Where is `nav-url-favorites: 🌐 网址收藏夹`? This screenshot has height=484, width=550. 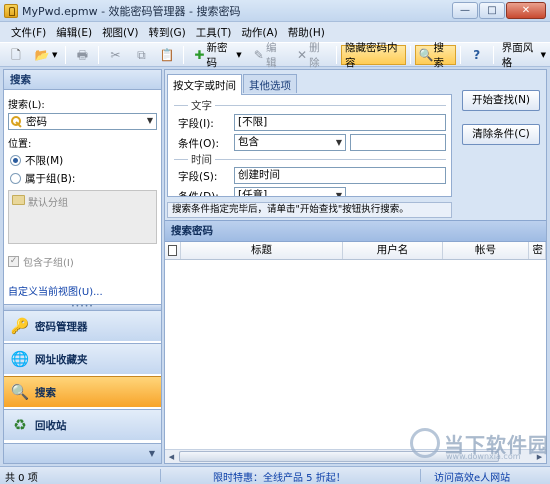
nav-url-favorites: 🌐 网址收藏夹 is located at coordinates (82, 358).